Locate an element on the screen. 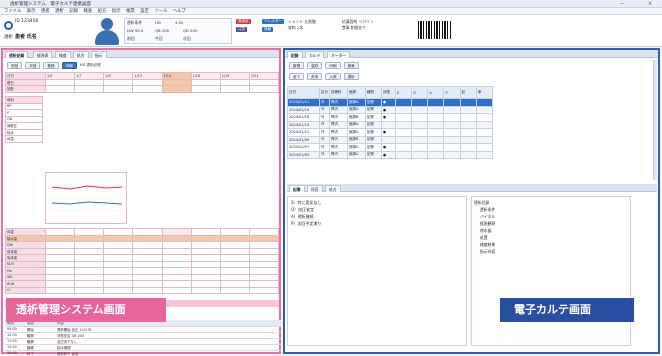 The height and width of the screenshot is (356, 662). info-cell: HD is located at coordinates (158, 22).